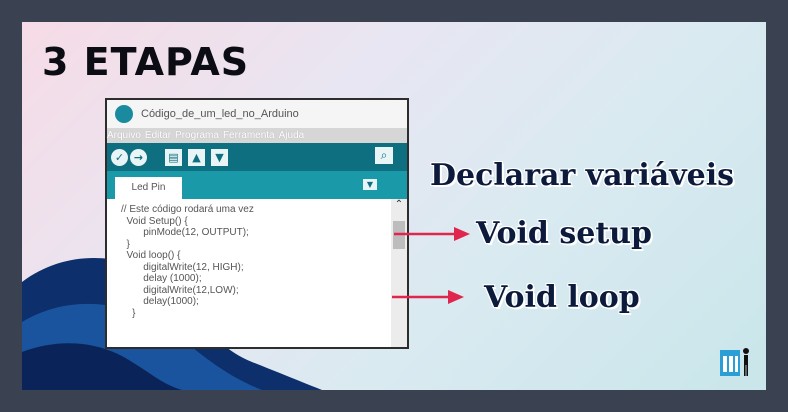 This screenshot has height=412, width=788. Describe the element at coordinates (196, 157) in the screenshot. I see `open-icon: ▲` at that location.